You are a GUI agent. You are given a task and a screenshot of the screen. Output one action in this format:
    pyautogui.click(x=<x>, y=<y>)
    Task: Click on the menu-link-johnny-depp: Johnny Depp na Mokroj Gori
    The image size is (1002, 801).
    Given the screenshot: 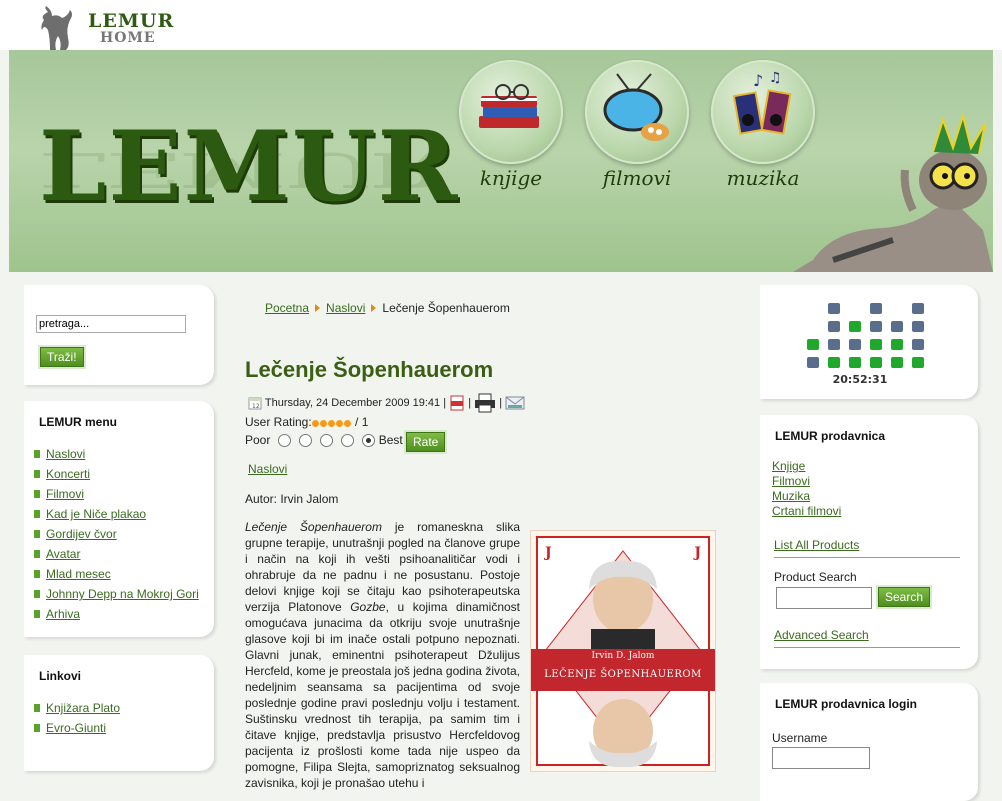 What is the action you would take?
    pyautogui.click(x=122, y=594)
    